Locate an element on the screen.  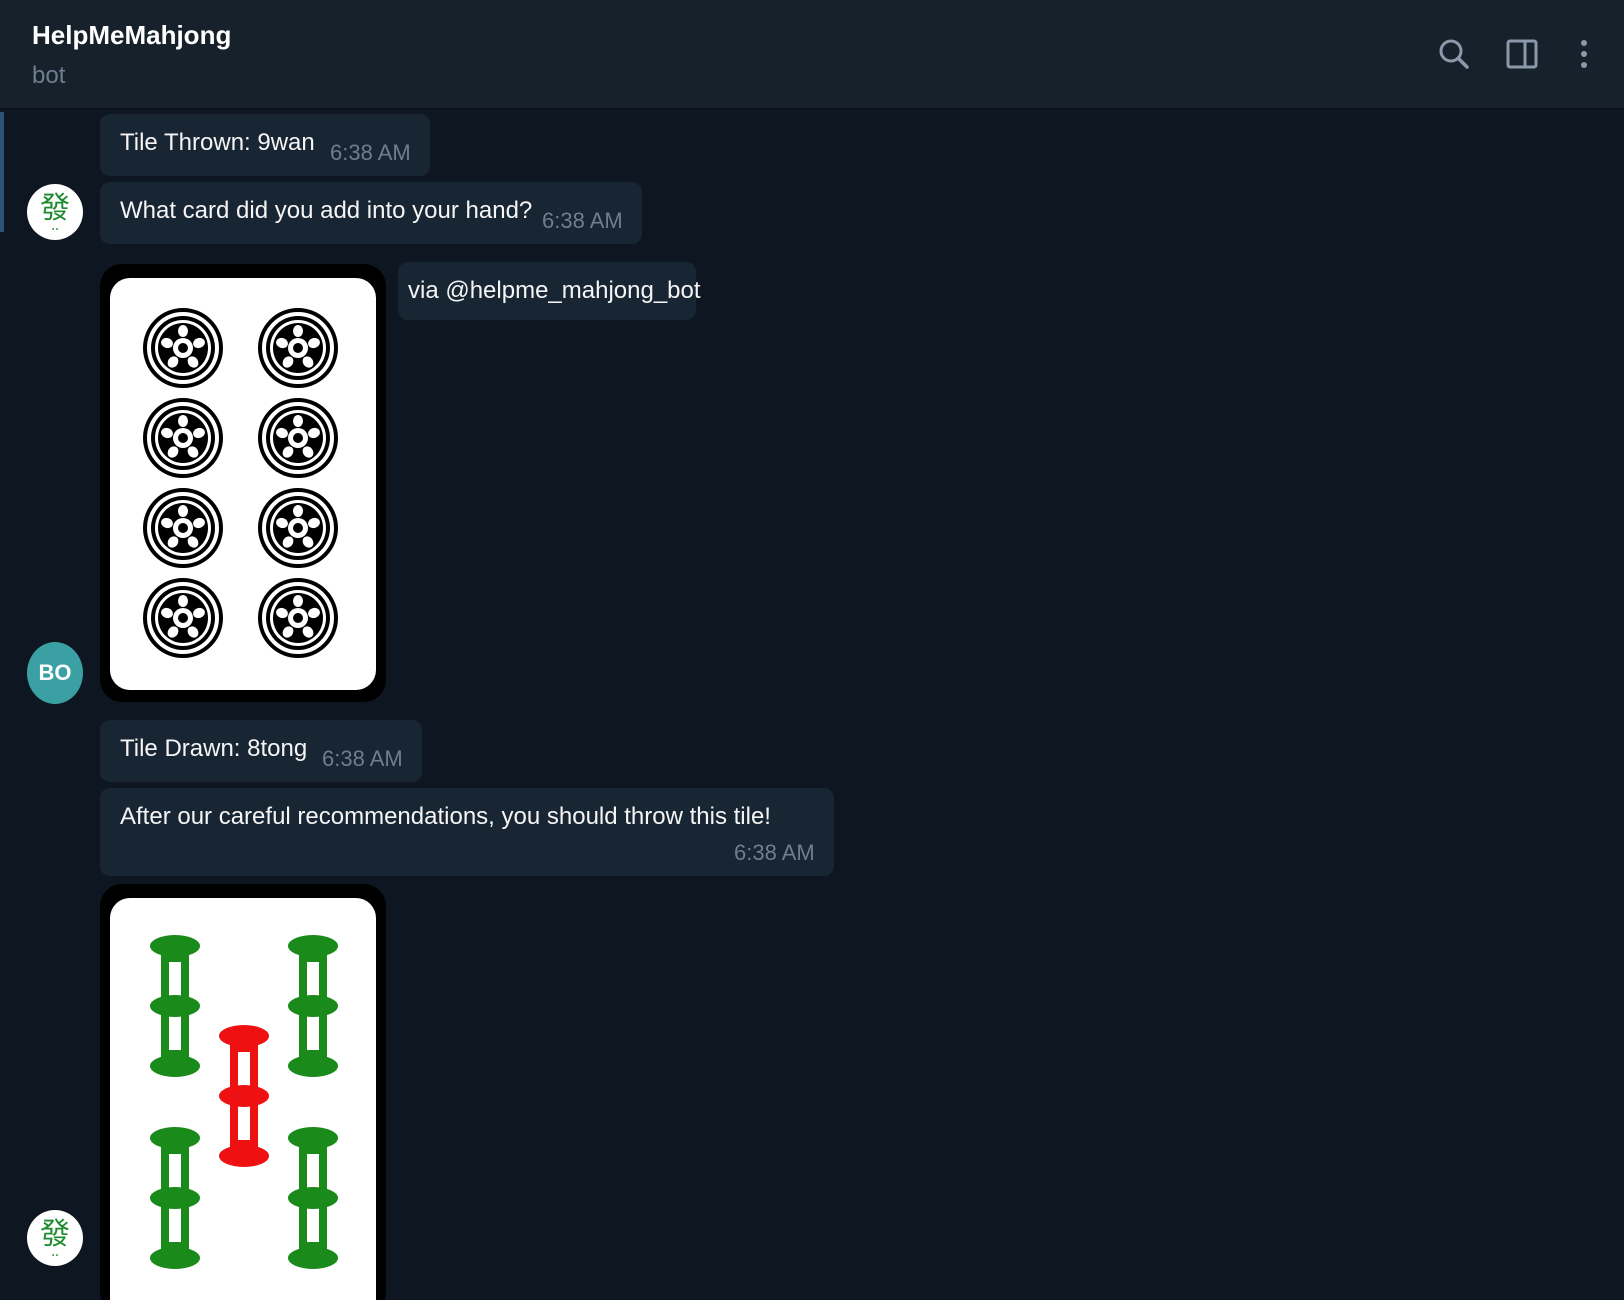
chat-header: HelpMeMahjong bot is located at coordinates (812, 54).